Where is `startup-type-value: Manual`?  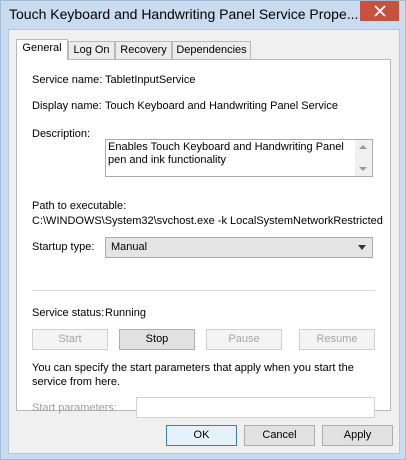
startup-type-value: Manual is located at coordinates (129, 247).